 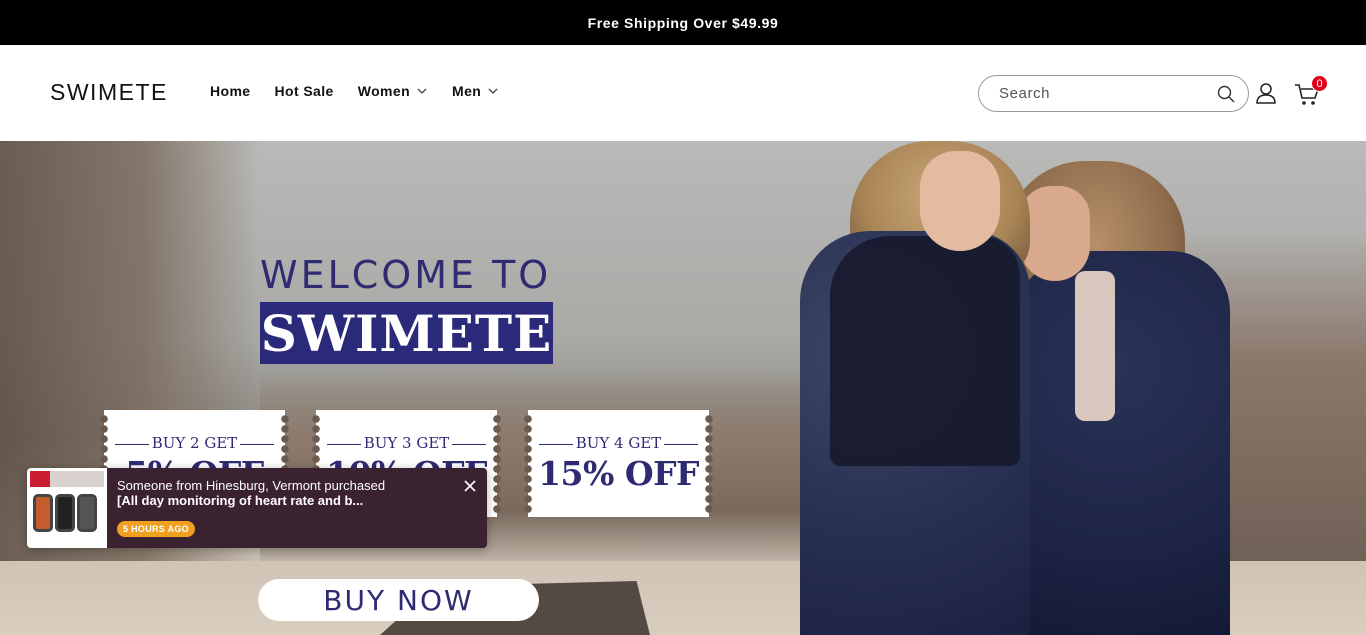 I want to click on announcement-bar: Free Shipping Over $49.99, so click(x=683, y=22).